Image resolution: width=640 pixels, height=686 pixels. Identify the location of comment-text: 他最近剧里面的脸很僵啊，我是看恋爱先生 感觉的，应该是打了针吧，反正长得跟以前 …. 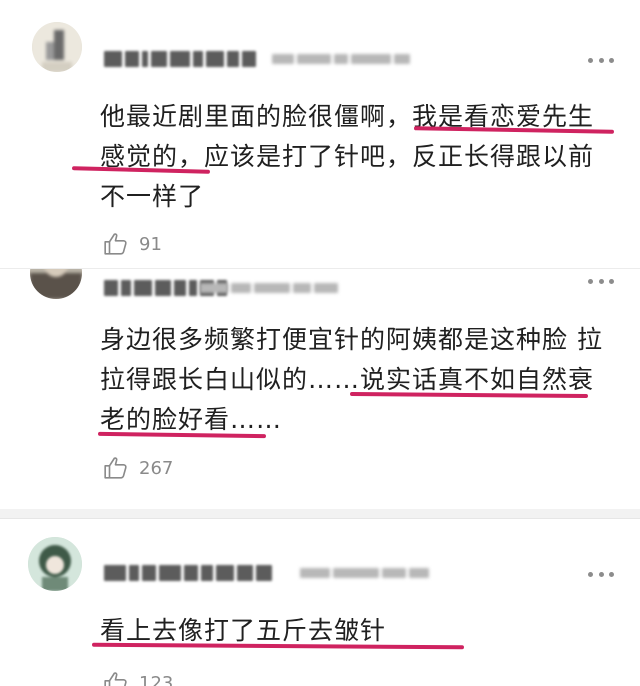
(360, 157).